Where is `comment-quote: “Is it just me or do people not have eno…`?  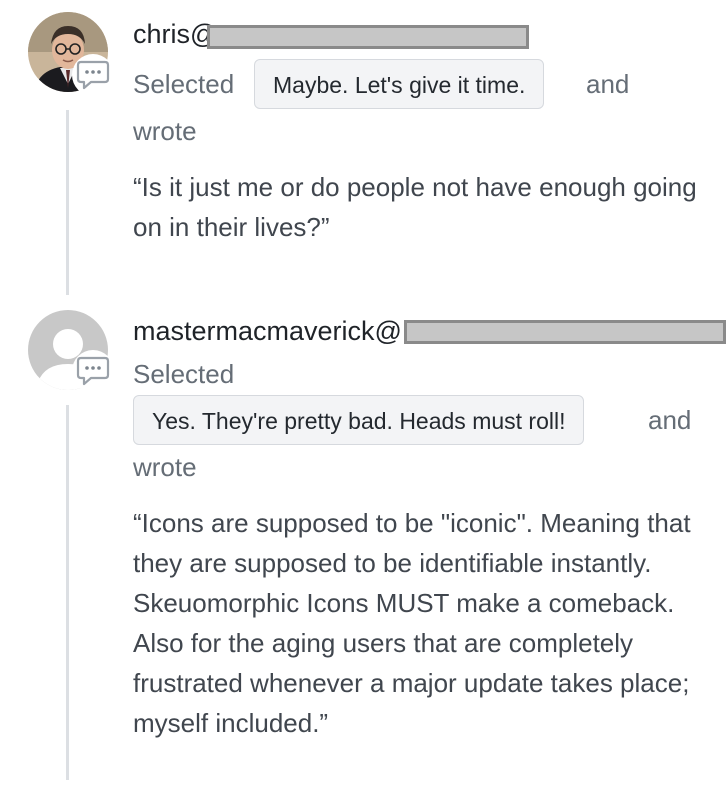
comment-quote: “Is it just me or do people not have eno… is located at coordinates (415, 207).